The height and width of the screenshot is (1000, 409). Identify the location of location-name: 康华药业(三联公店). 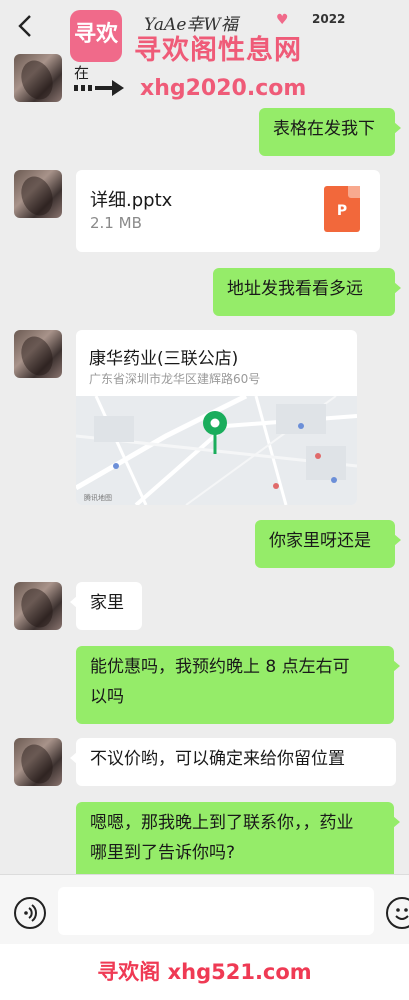
(164, 359).